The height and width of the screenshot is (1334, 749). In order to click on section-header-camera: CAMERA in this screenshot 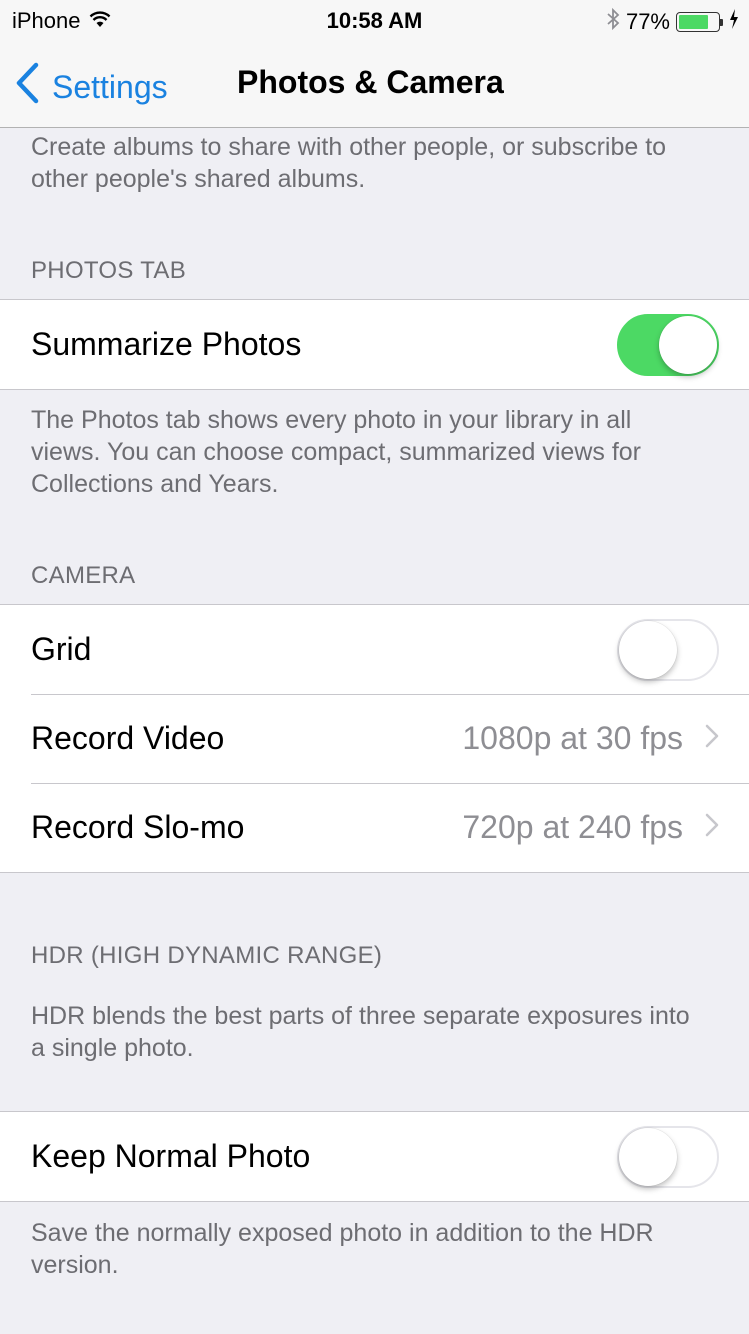, I will do `click(83, 575)`.